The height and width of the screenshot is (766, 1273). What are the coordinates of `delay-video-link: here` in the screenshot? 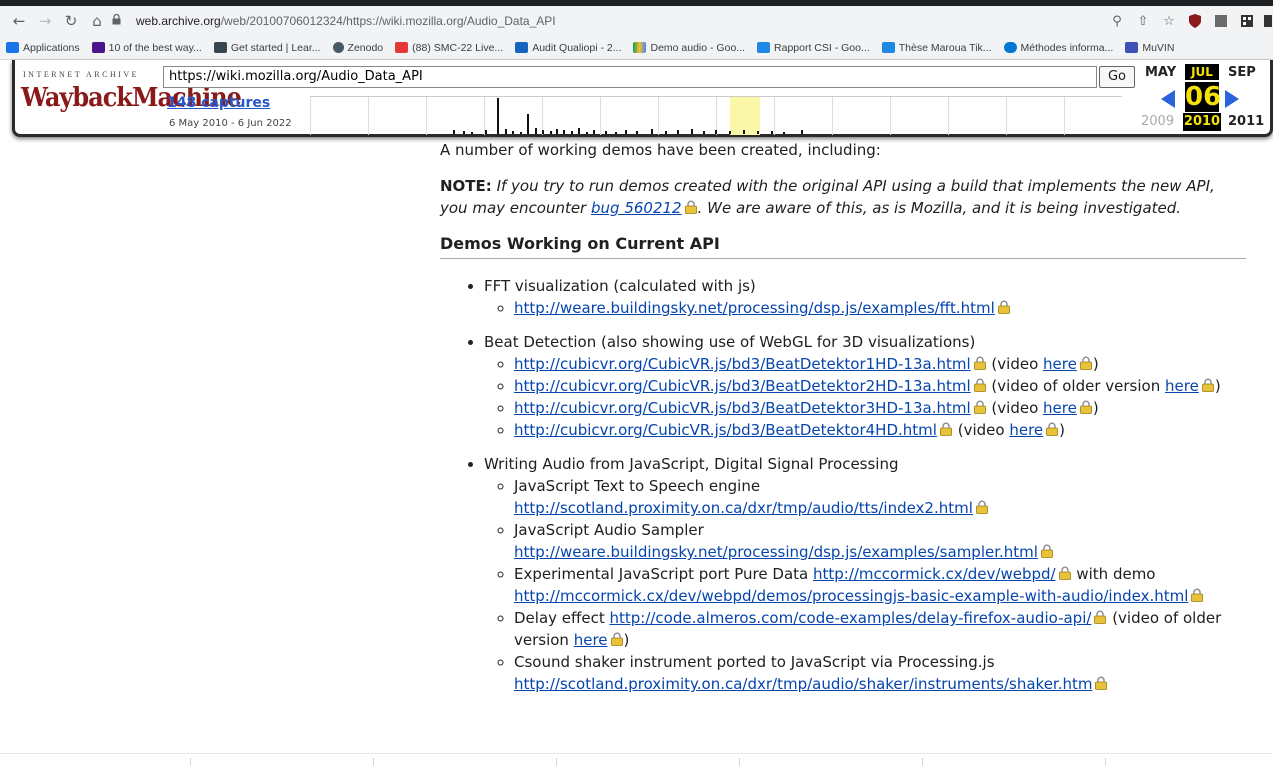 It's located at (591, 640).